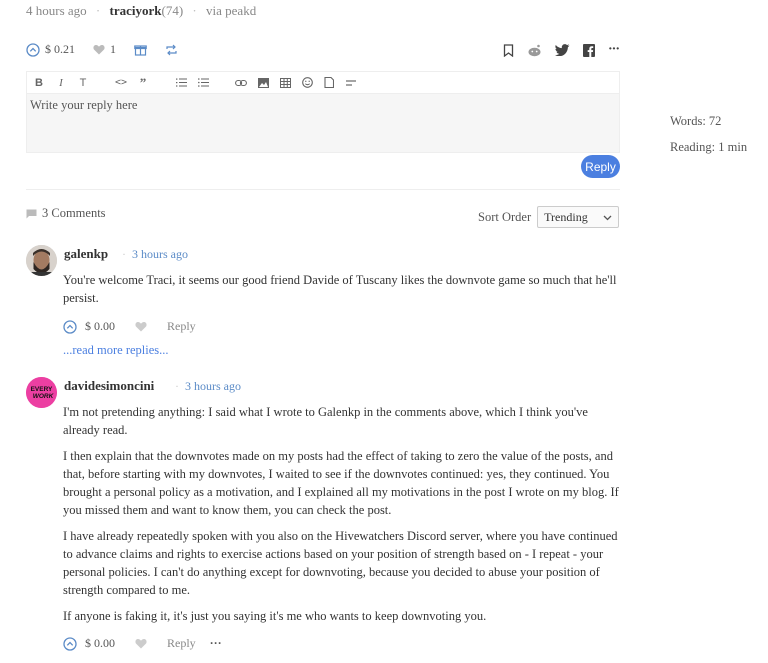 The width and height of the screenshot is (768, 663). I want to click on post-meta: 4 hours ago · traciyork(74) · via peakd, so click(141, 11).